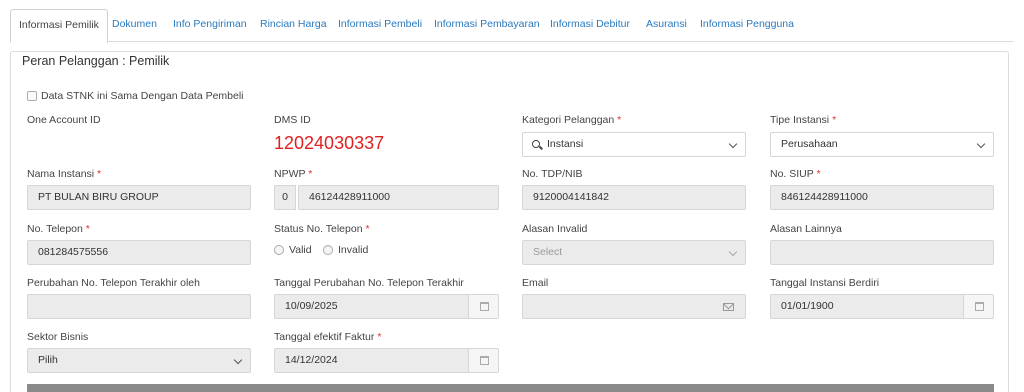 This screenshot has width=1024, height=392. I want to click on email-input, so click(634, 306).